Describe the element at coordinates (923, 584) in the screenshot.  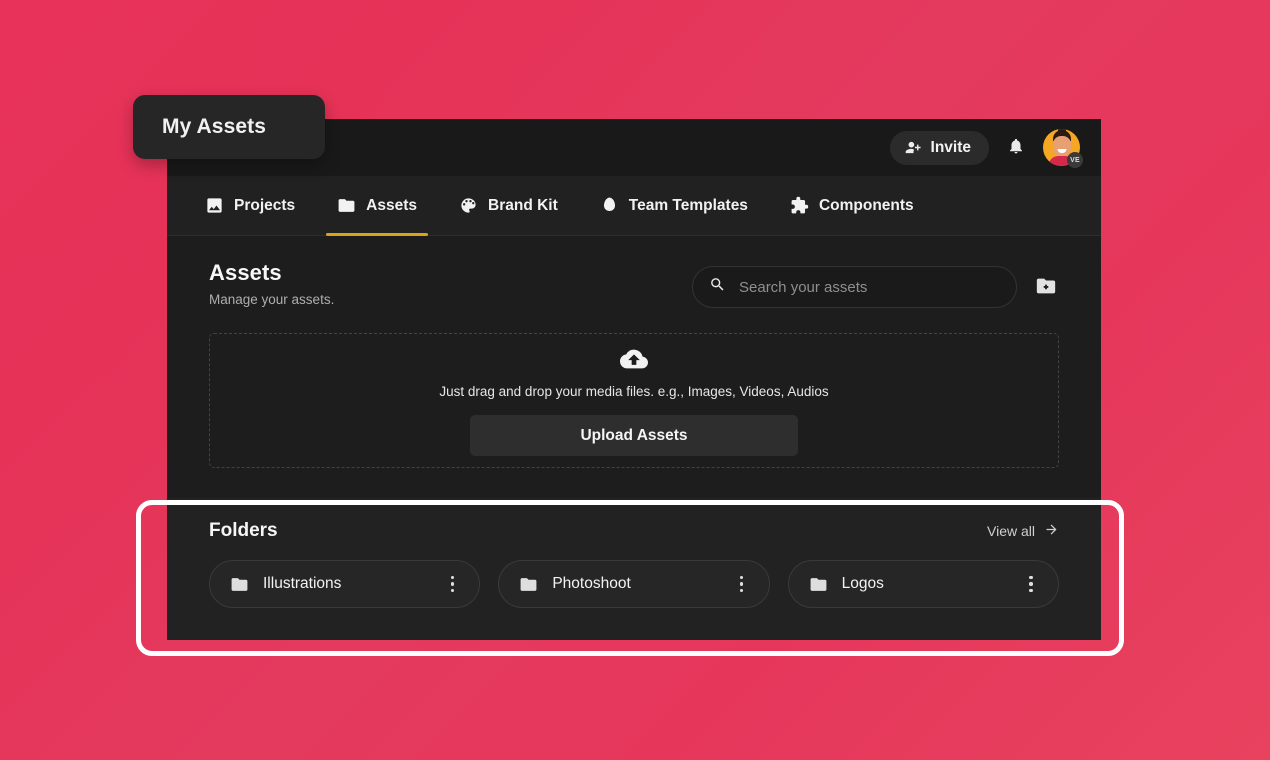
I see `folder-card-logos: Logos` at that location.